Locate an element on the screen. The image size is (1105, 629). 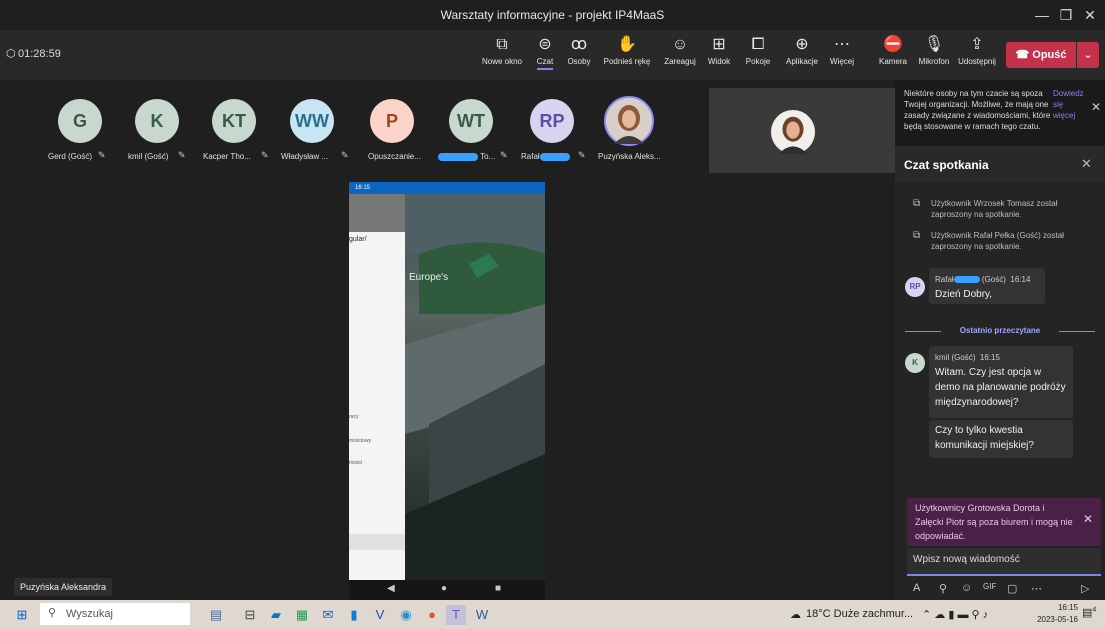
windows-start-icon: ⊞ is located at coordinates (22, 615).